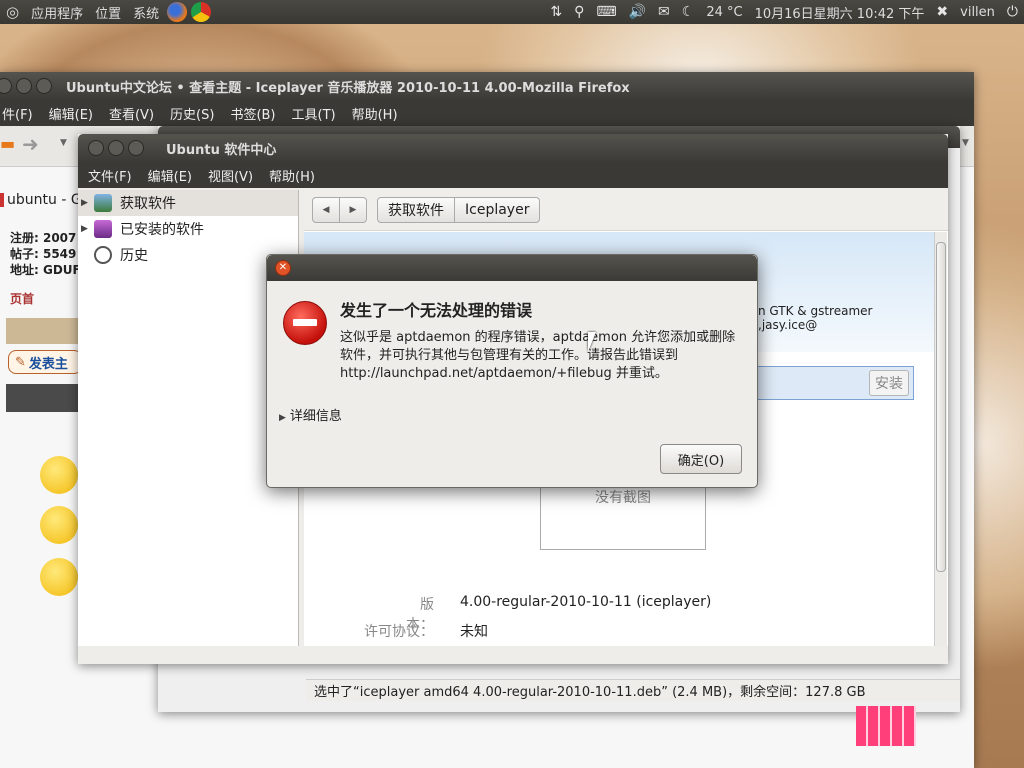 The height and width of the screenshot is (768, 1024). I want to click on close-icon: ✕, so click(283, 268).